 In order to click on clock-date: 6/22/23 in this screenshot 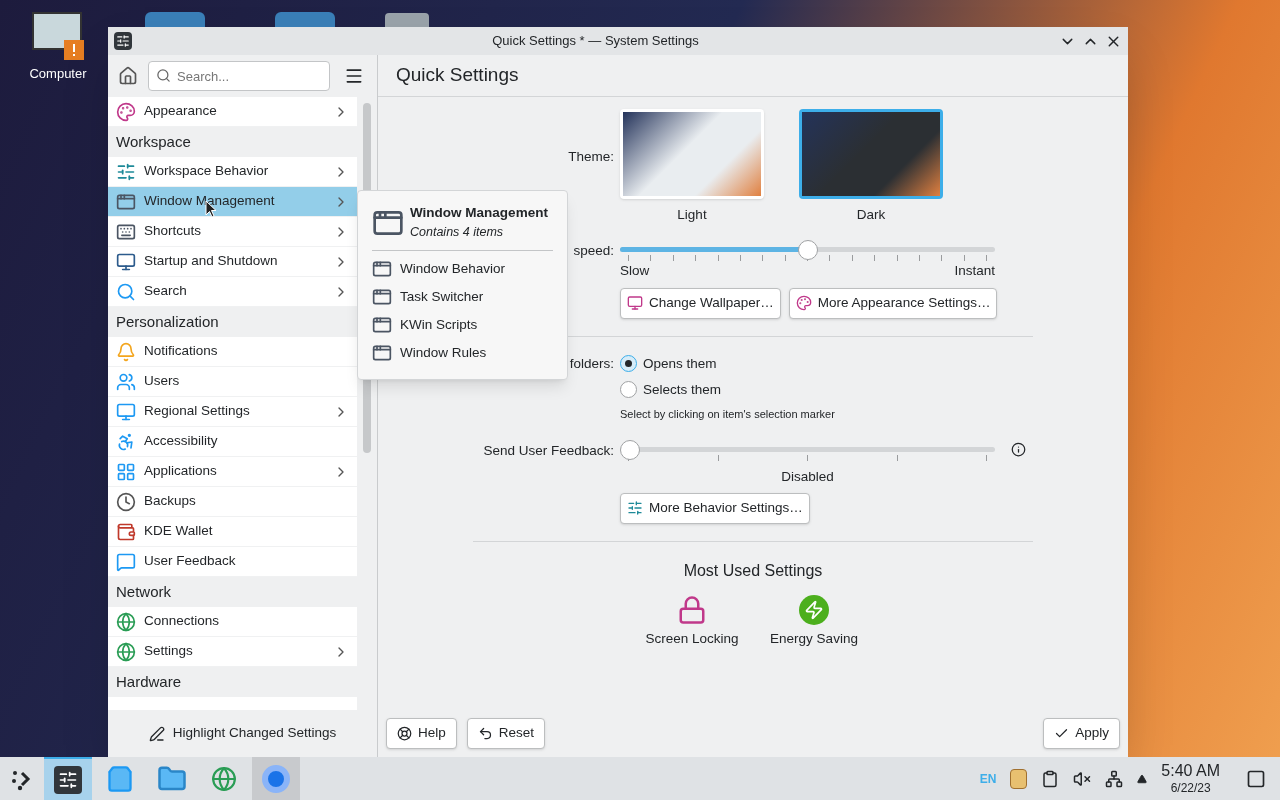, I will do `click(1190, 788)`.